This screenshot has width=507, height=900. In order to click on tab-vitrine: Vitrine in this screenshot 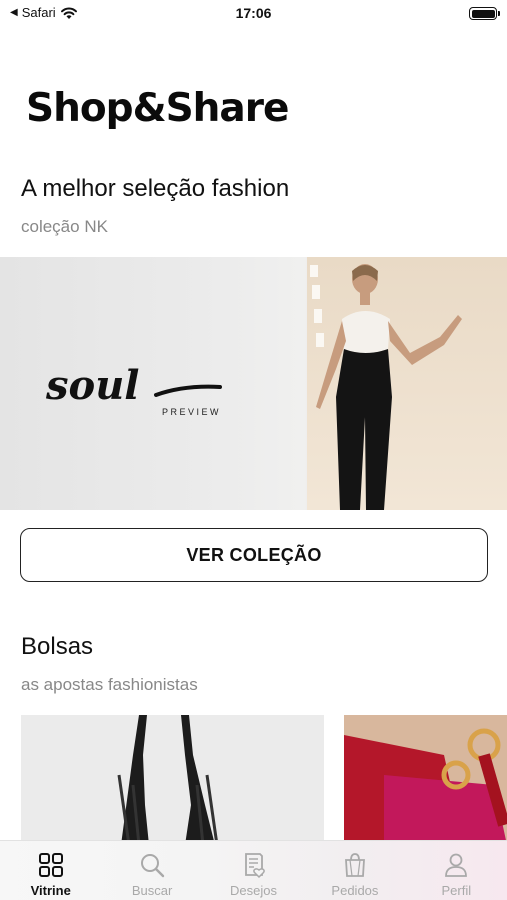, I will do `click(50, 870)`.